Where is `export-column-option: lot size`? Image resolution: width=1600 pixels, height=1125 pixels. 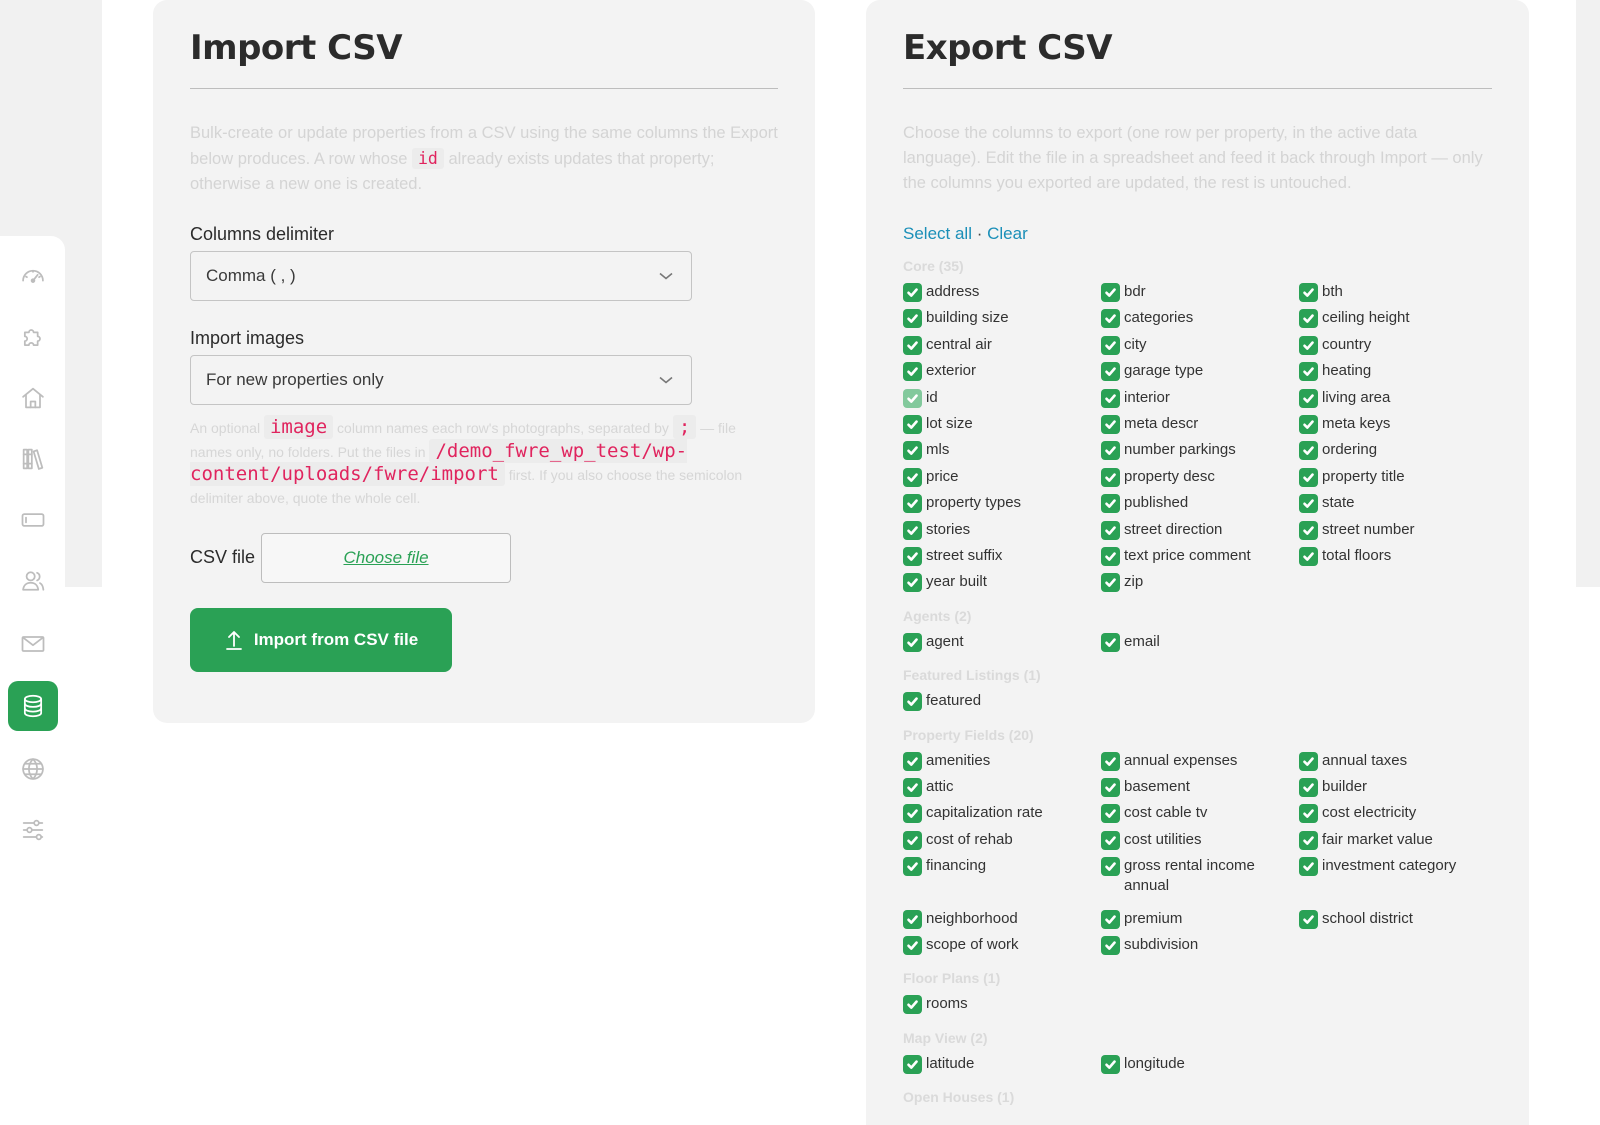 export-column-option: lot size is located at coordinates (998, 424).